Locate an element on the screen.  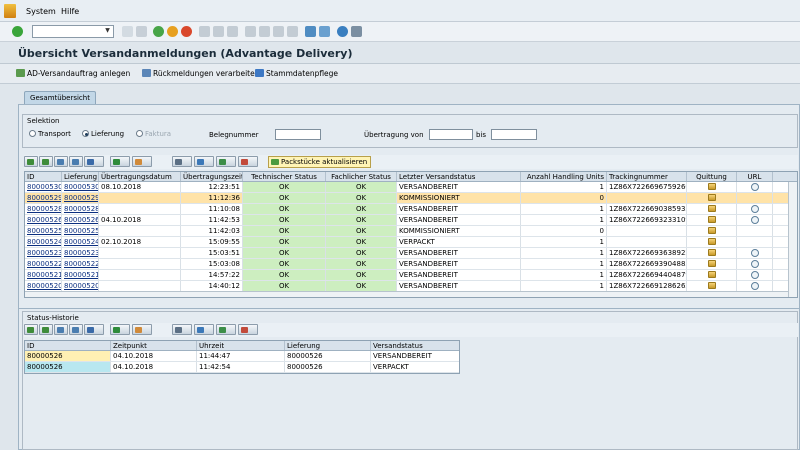
cell-id: 80000520 is located at coordinates (43, 286).